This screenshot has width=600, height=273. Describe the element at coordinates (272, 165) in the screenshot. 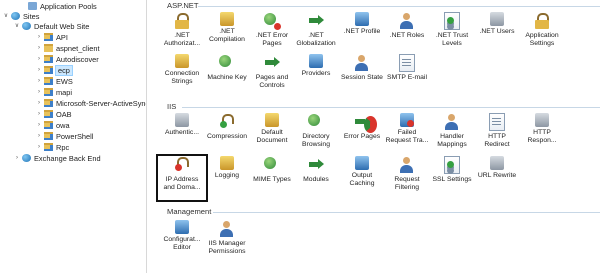

I see `mime-types-icon` at that location.